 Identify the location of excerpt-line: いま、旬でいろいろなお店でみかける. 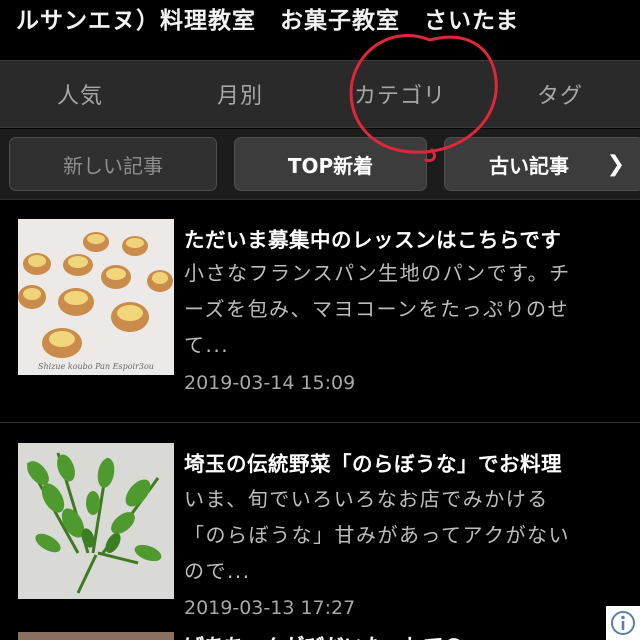
(366, 499).